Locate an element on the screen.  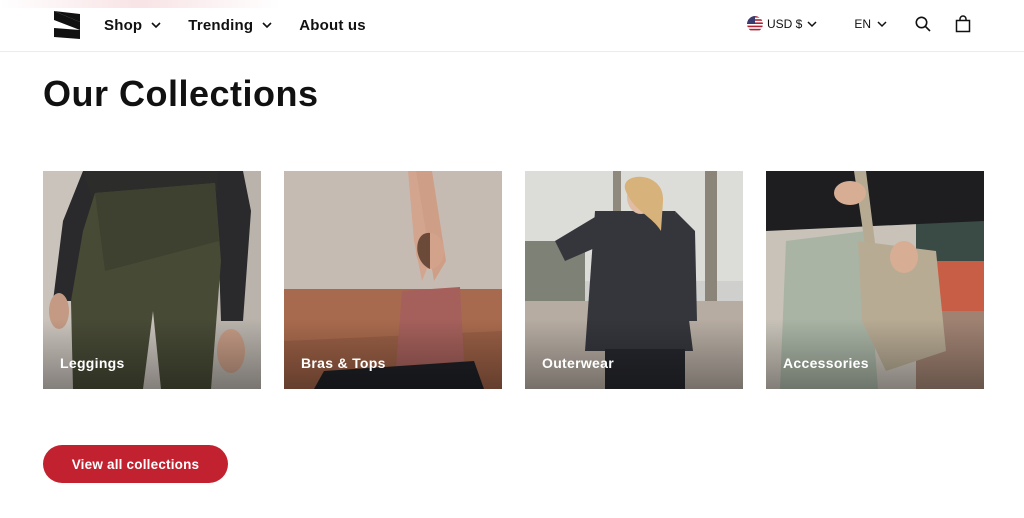
collection-label: Bras & Tops is located at coordinates (343, 363).